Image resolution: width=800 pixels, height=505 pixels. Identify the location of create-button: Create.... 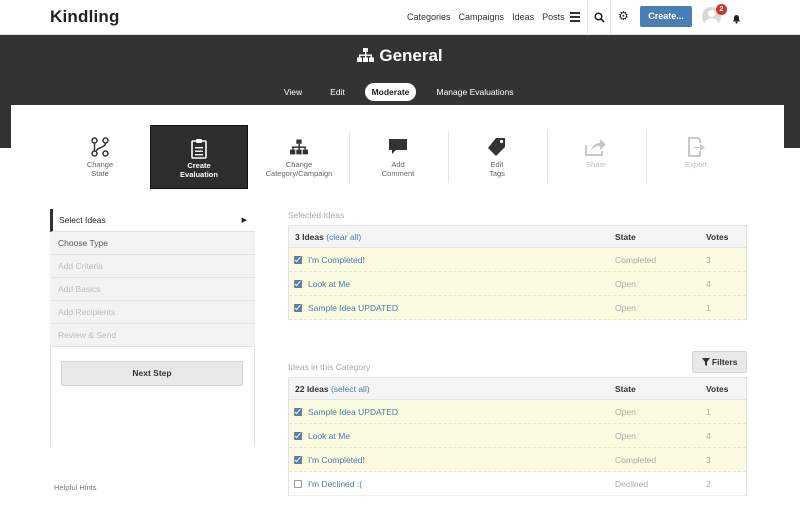
(666, 16).